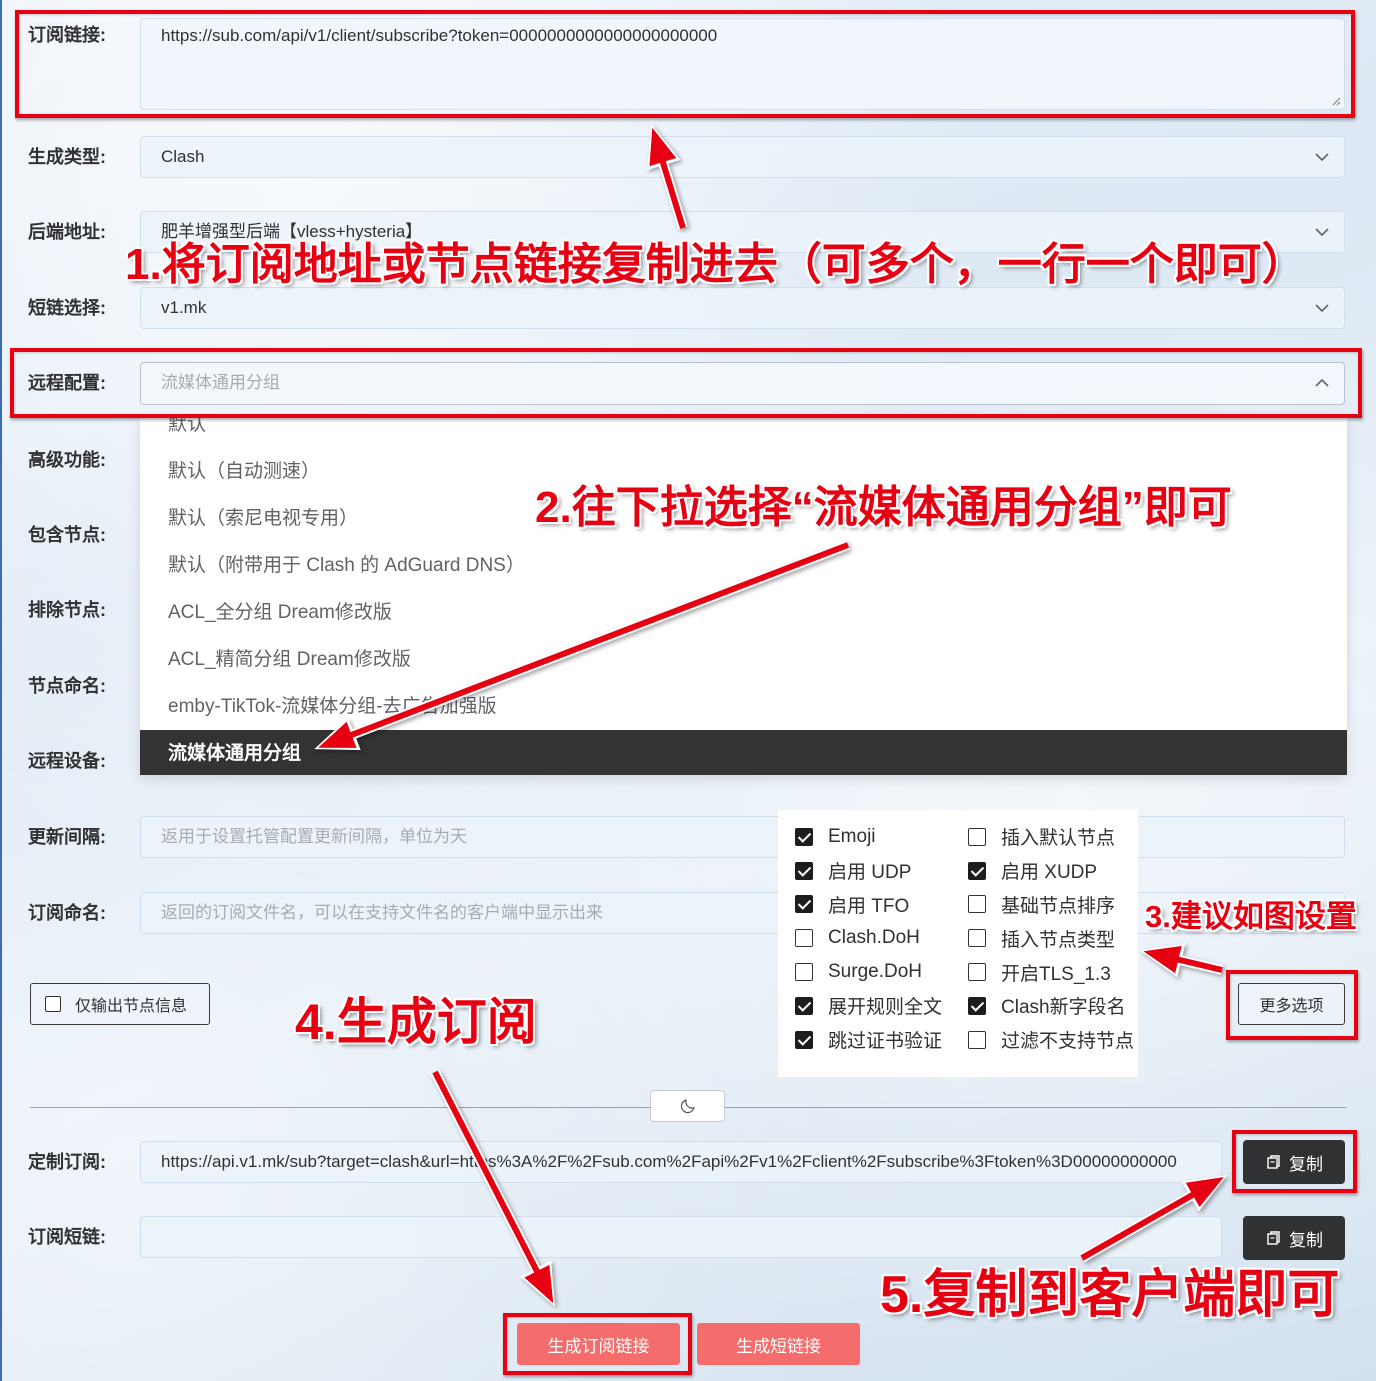 This screenshot has width=1376, height=1381. What do you see at coordinates (67, 1237) in the screenshot?
I see `label-short-link: 订阅短链:` at bounding box center [67, 1237].